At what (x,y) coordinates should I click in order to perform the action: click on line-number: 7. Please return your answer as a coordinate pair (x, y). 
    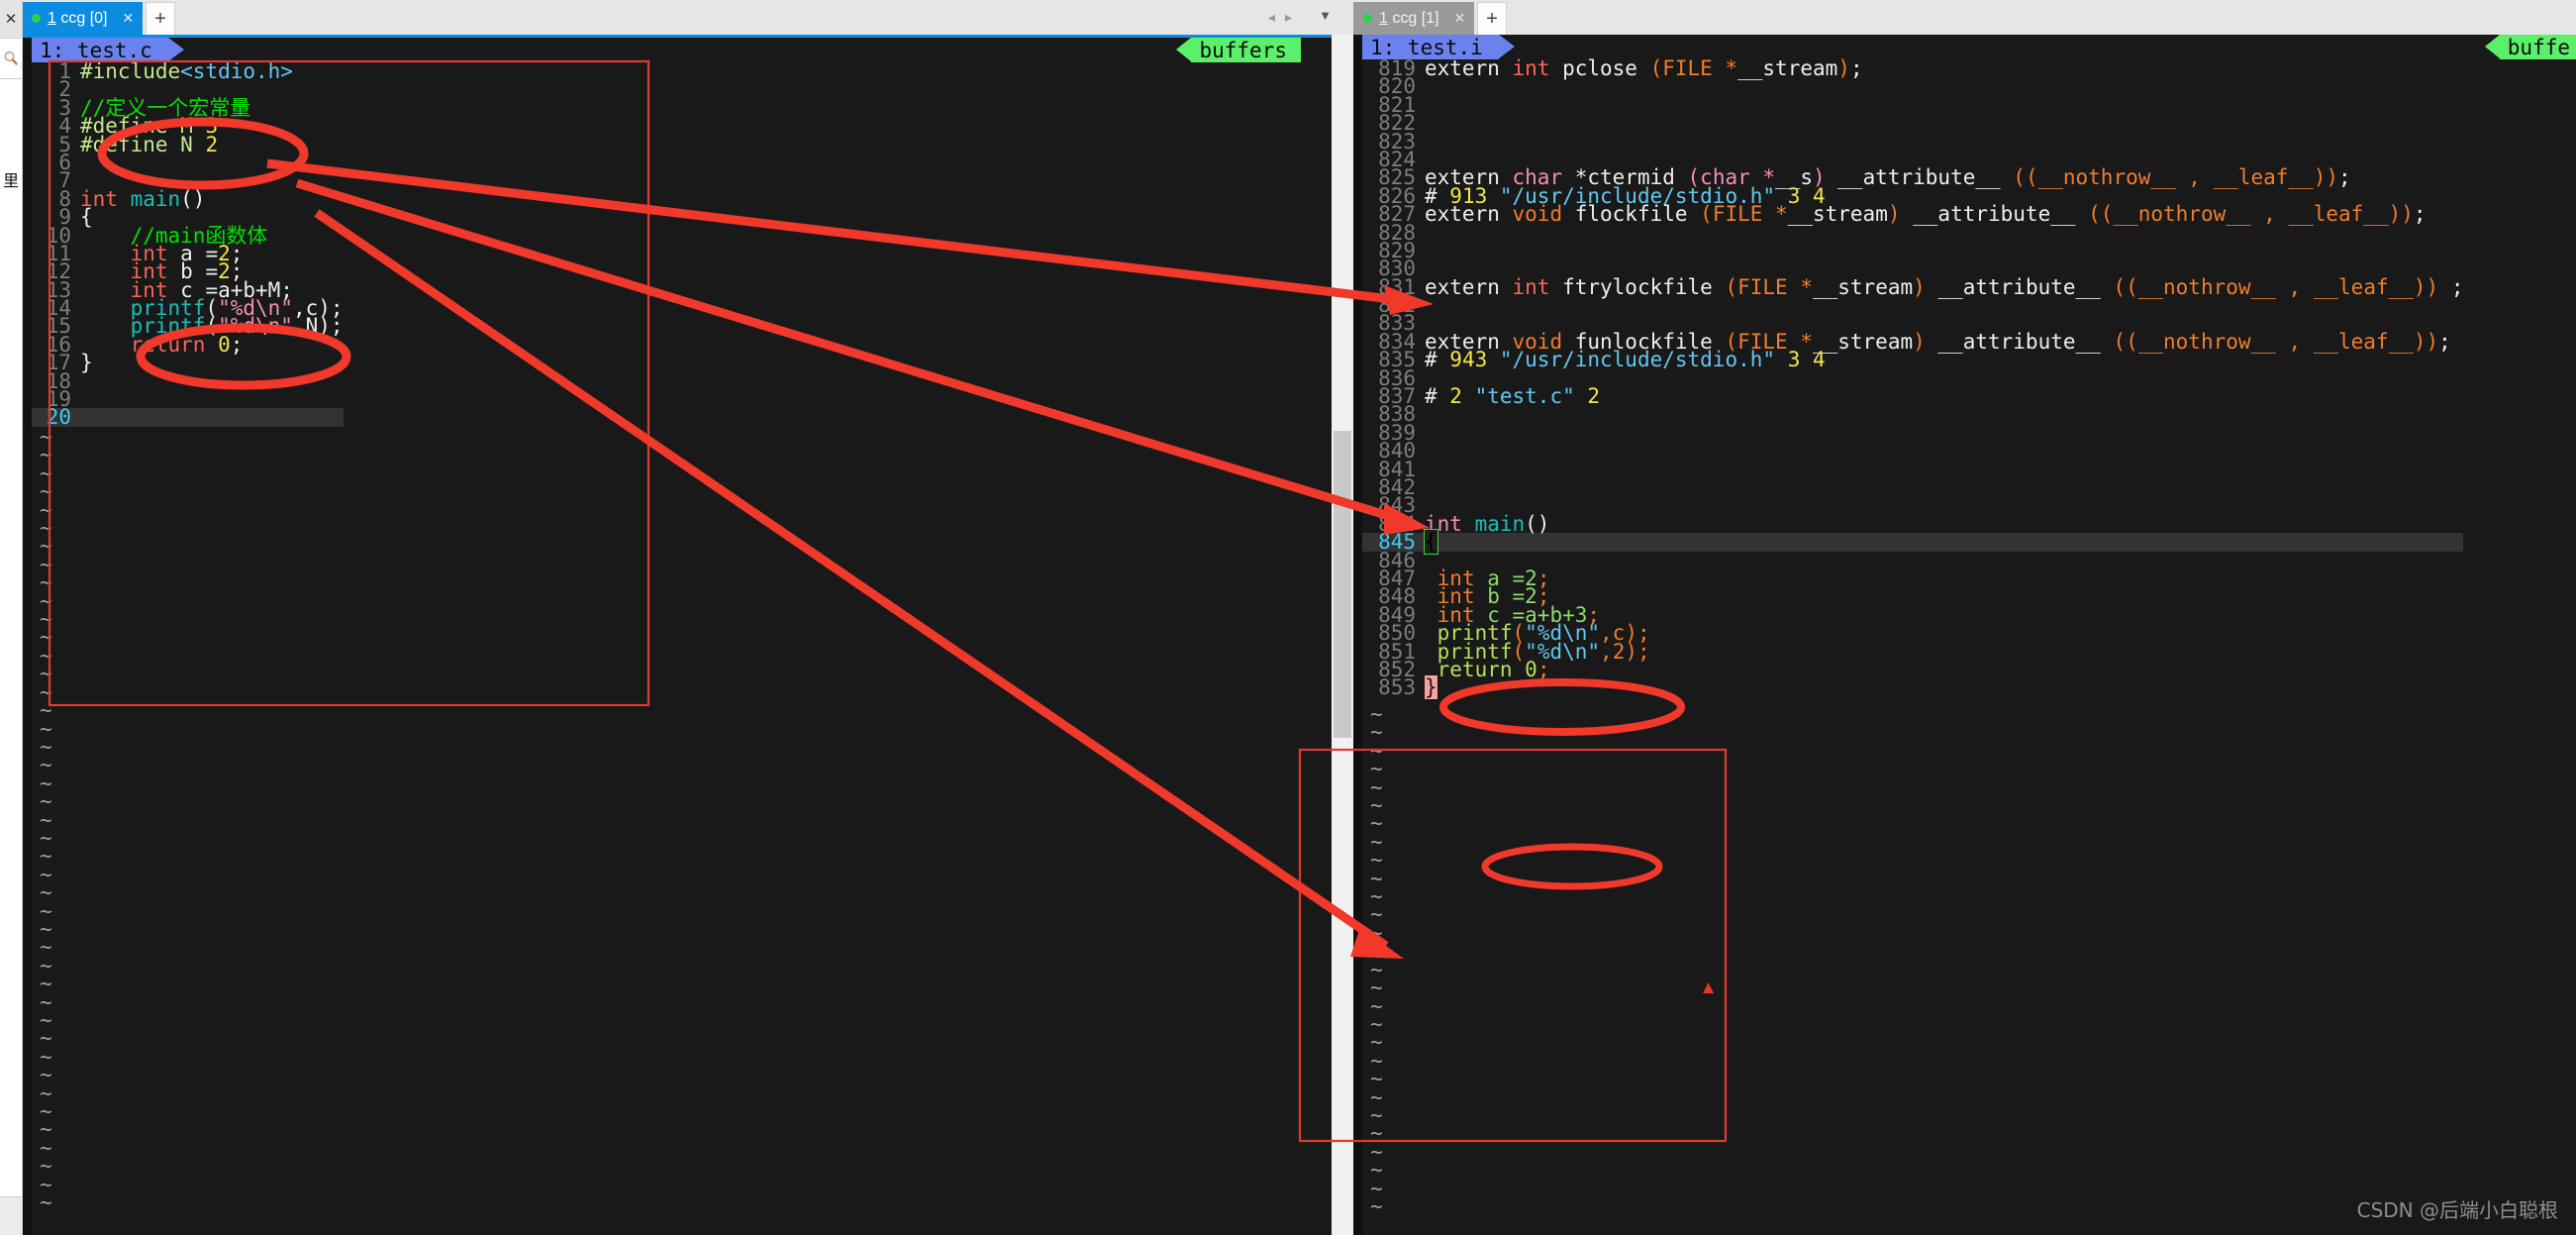
    Looking at the image, I should click on (64, 180).